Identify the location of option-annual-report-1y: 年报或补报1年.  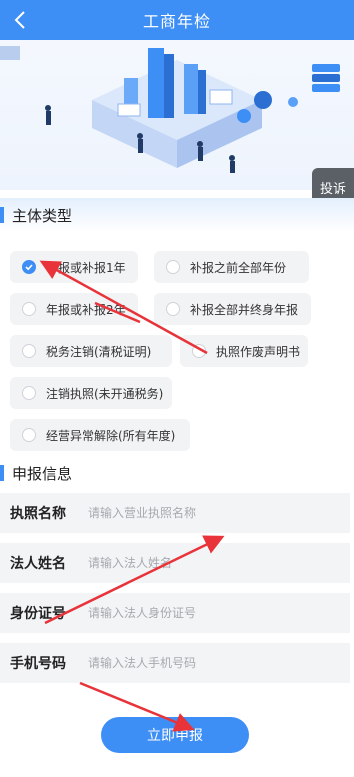
(74, 267).